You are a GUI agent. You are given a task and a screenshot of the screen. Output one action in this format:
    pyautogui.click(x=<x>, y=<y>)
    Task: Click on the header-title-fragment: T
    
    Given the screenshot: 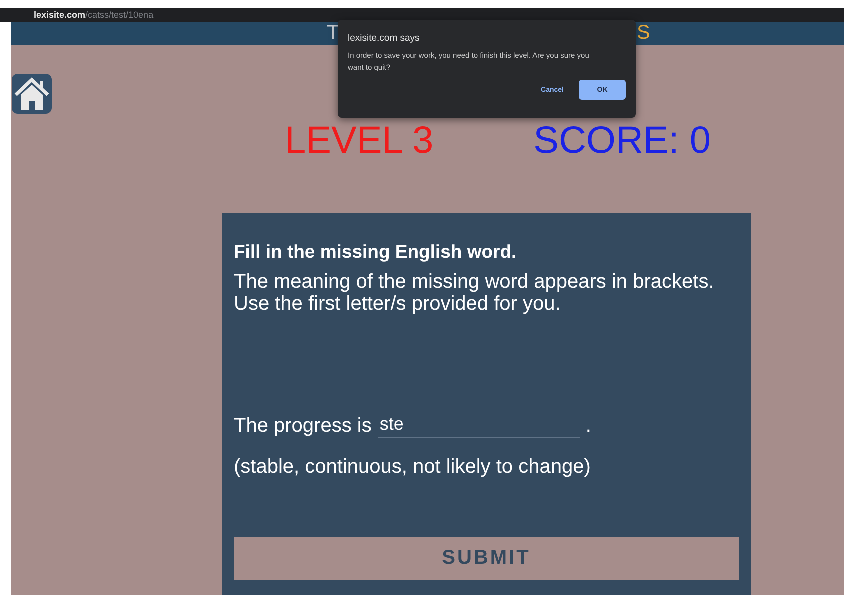 What is the action you would take?
    pyautogui.click(x=333, y=33)
    